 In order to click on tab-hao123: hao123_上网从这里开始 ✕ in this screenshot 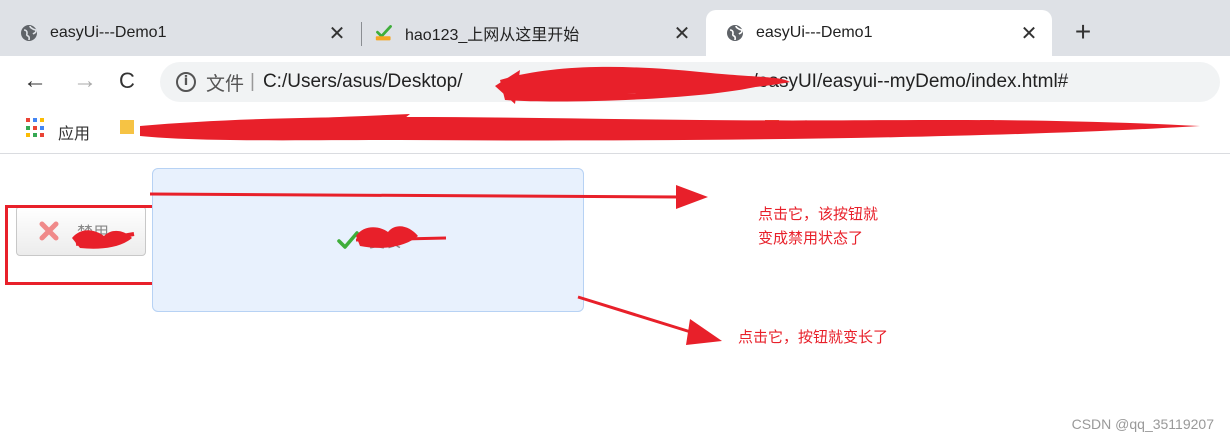, I will do `click(530, 33)`.